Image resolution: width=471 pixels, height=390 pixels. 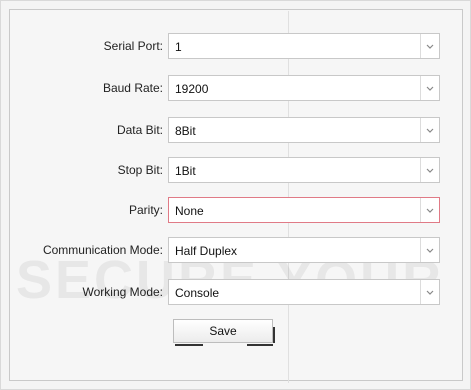 What do you see at coordinates (304, 88) in the screenshot?
I see `baud-rate-select: 19200` at bounding box center [304, 88].